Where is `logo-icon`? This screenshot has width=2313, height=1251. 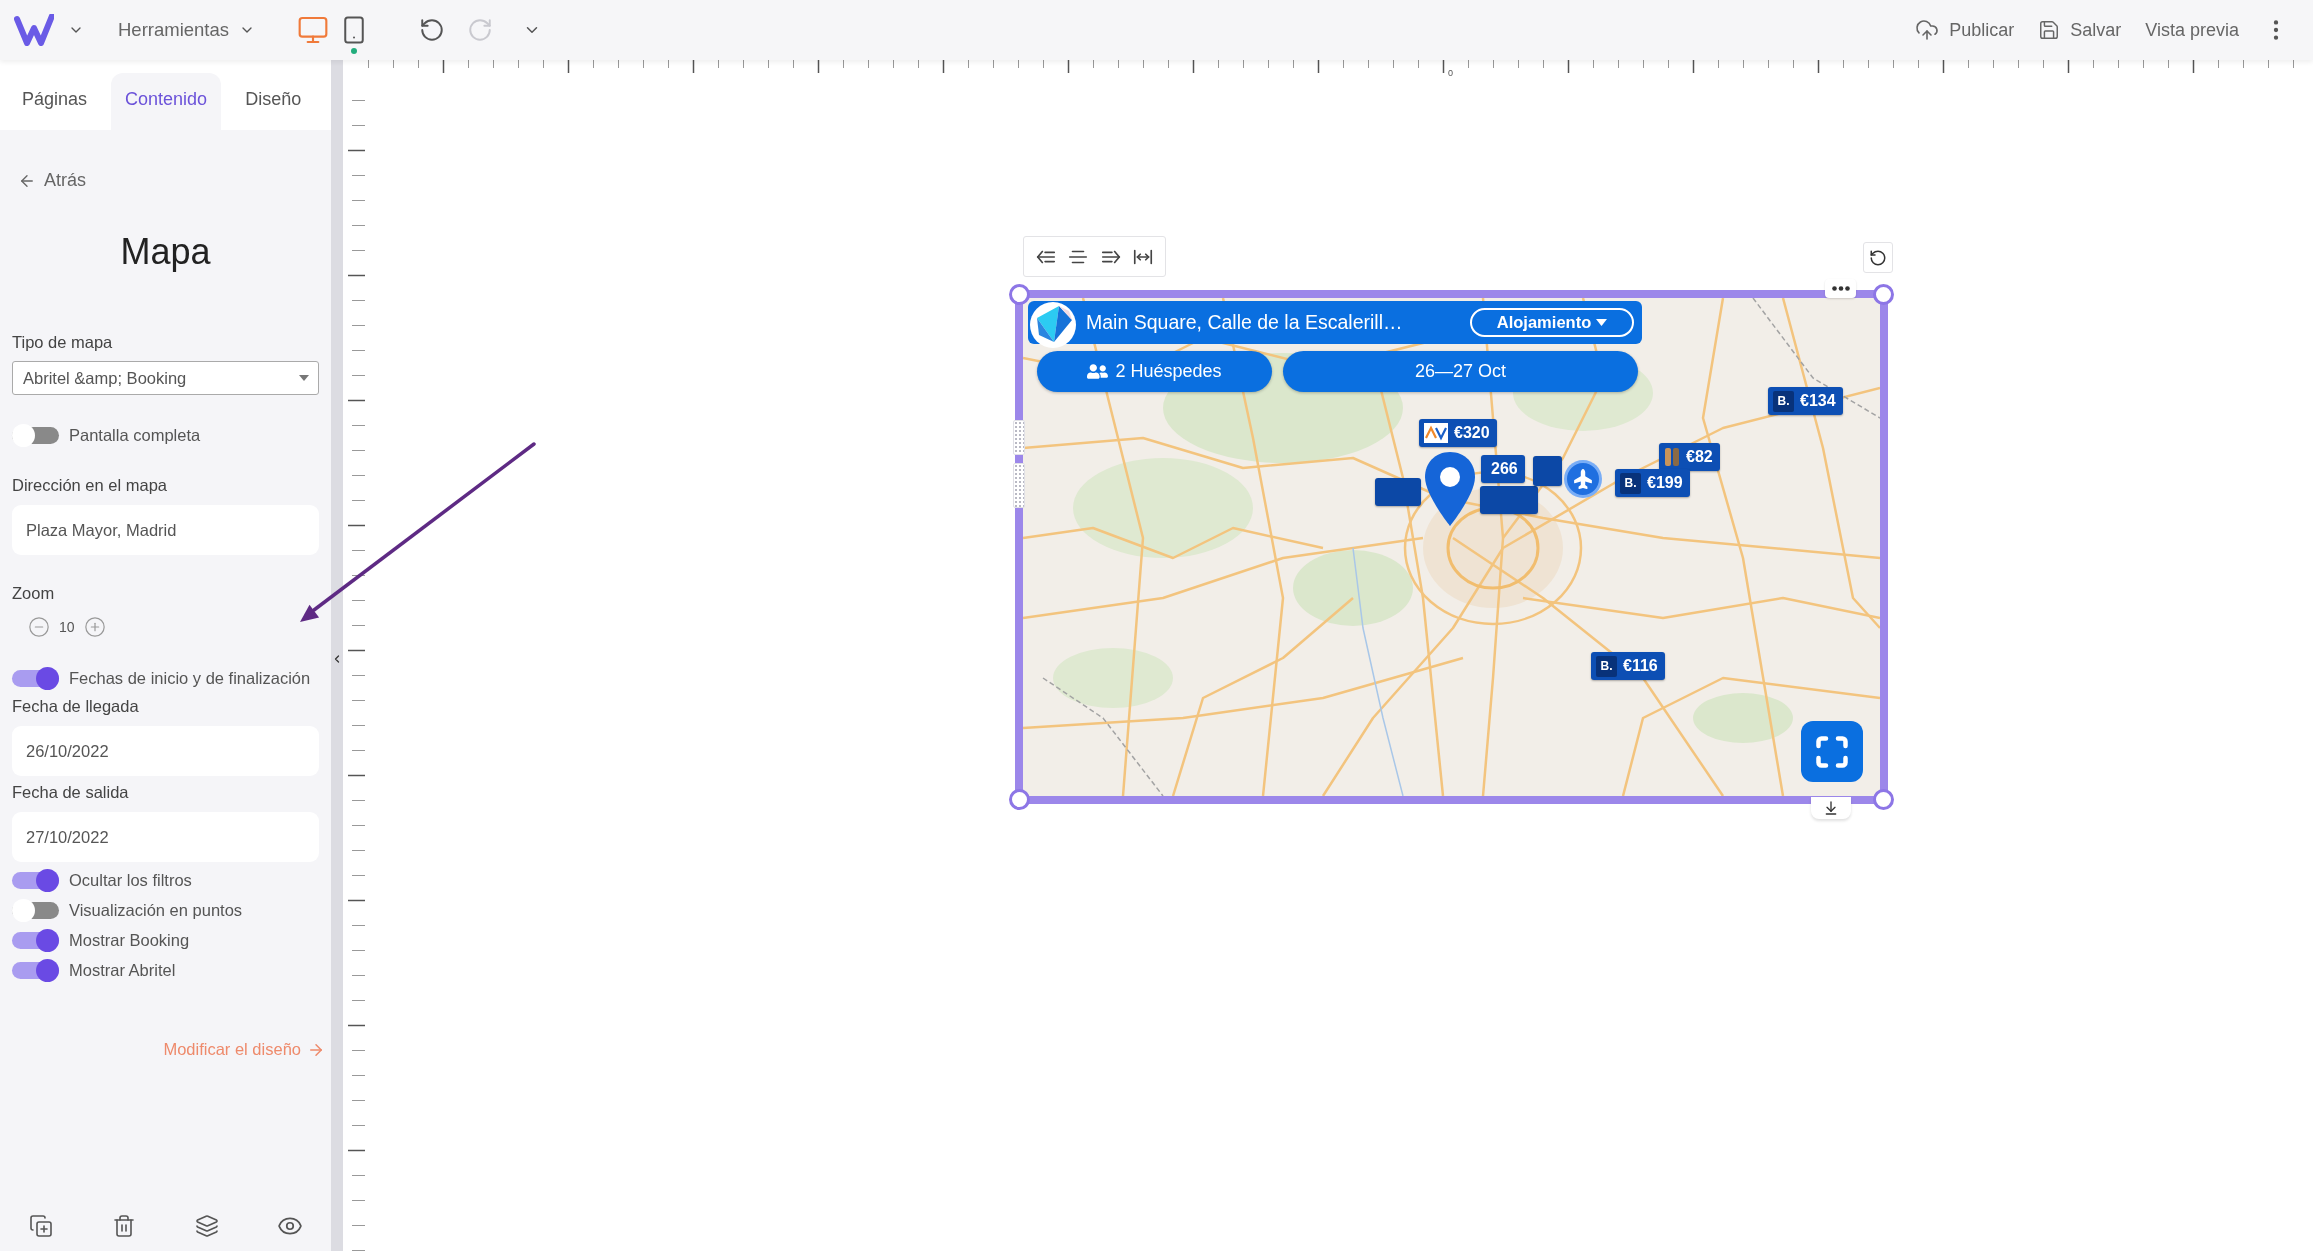 logo-icon is located at coordinates (34, 30).